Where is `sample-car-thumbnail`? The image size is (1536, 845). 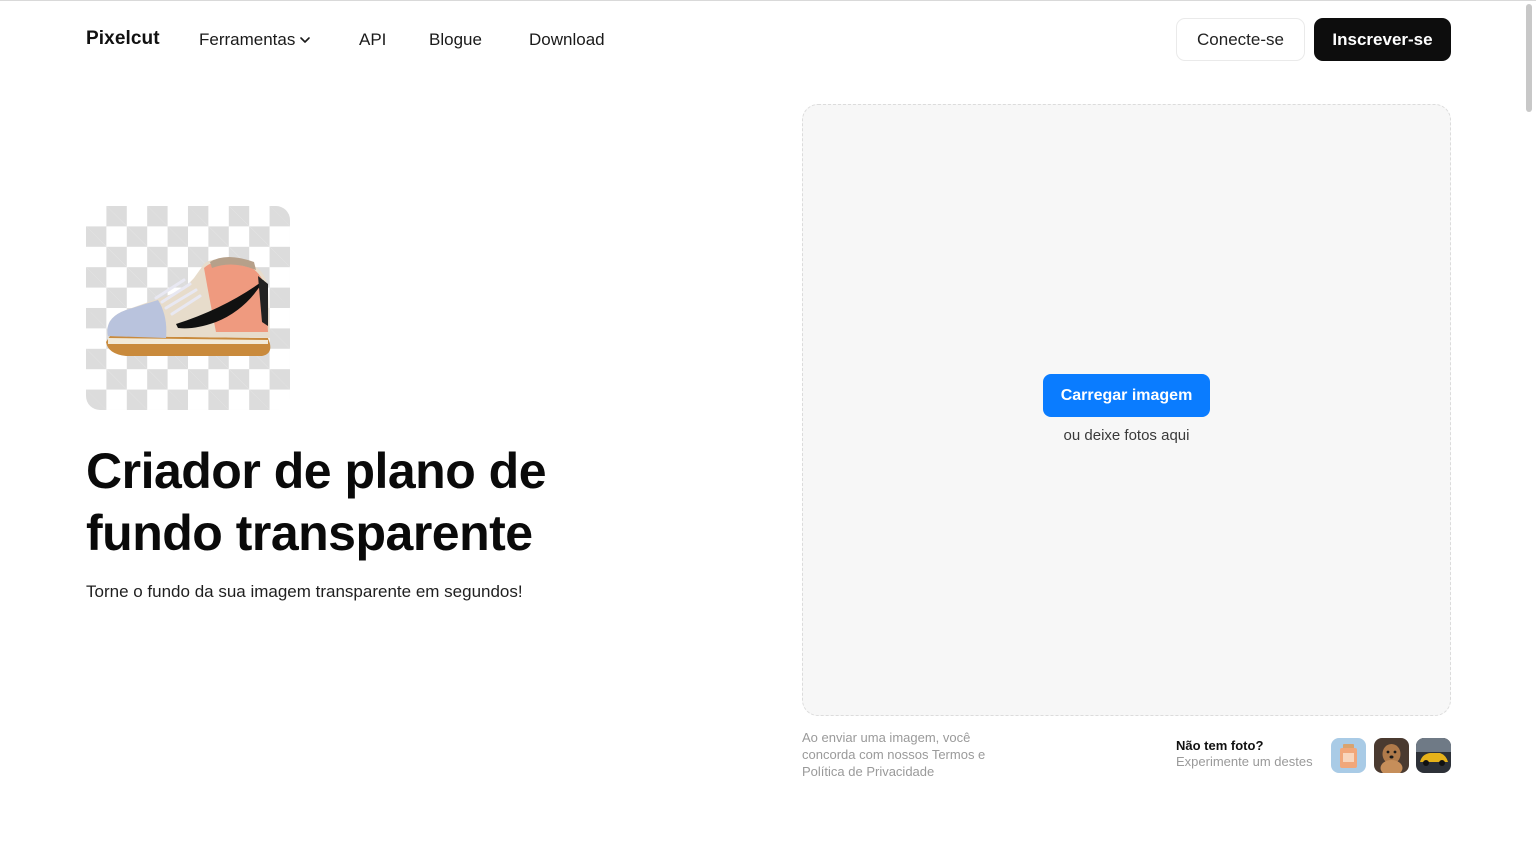 sample-car-thumbnail is located at coordinates (1433, 755).